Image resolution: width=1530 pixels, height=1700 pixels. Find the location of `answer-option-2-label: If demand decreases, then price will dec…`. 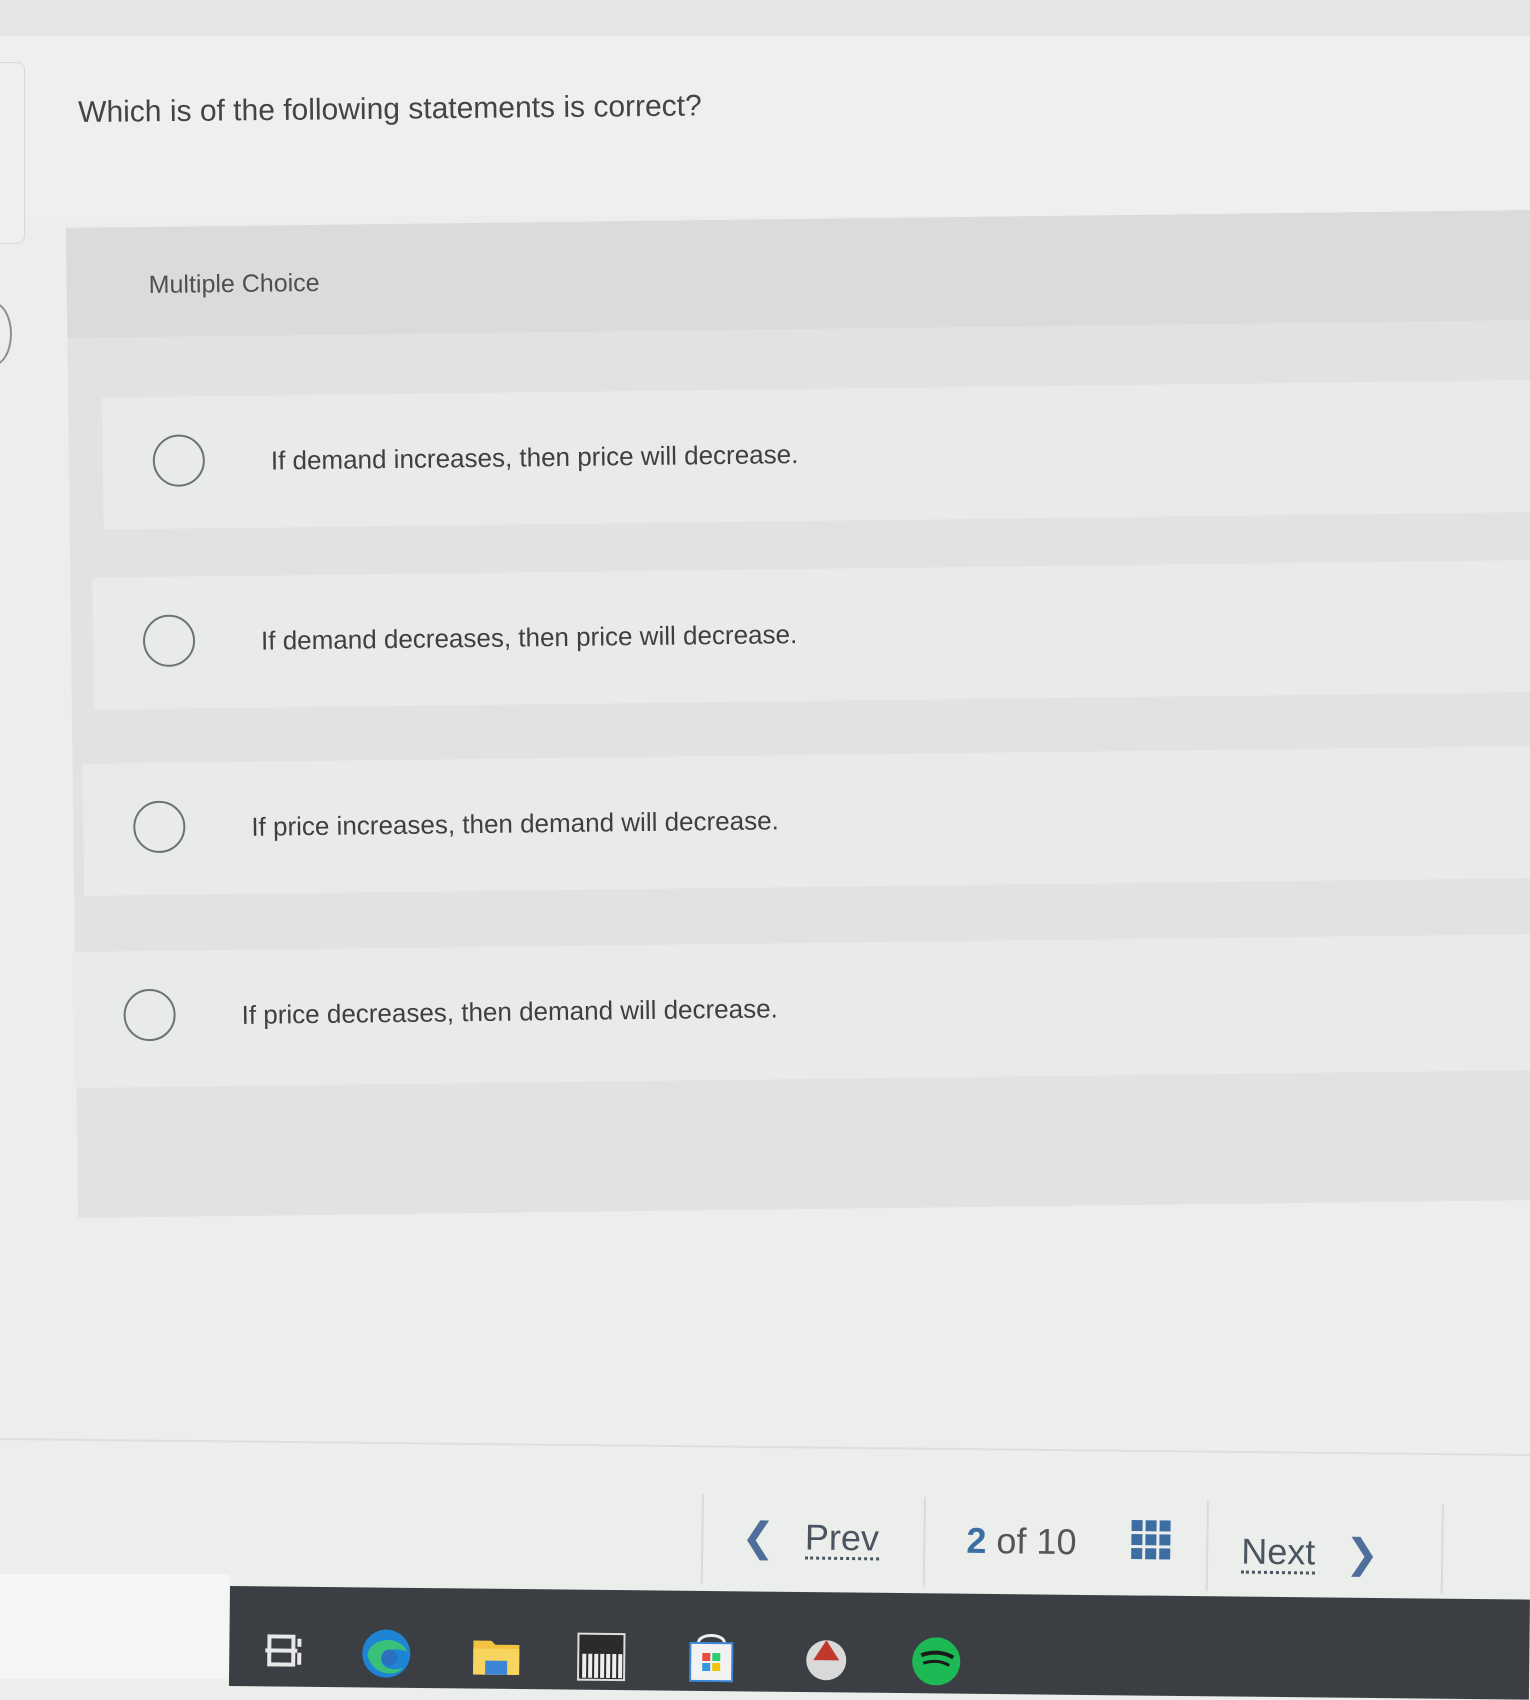

answer-option-2-label: If demand decreases, then price will dec… is located at coordinates (529, 637).